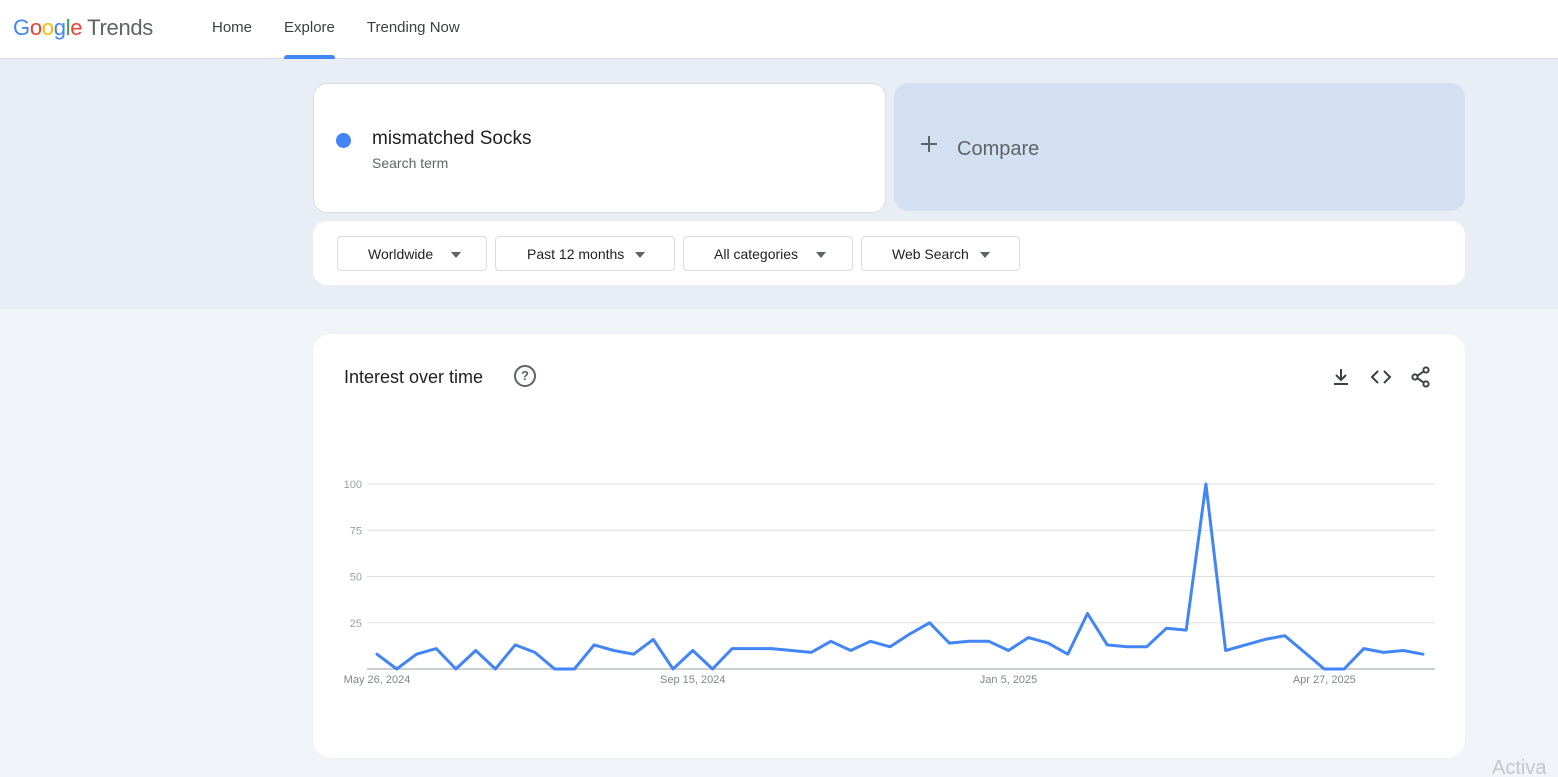 Image resolution: width=1558 pixels, height=777 pixels. I want to click on filter-search-type: Web Search, so click(940, 253).